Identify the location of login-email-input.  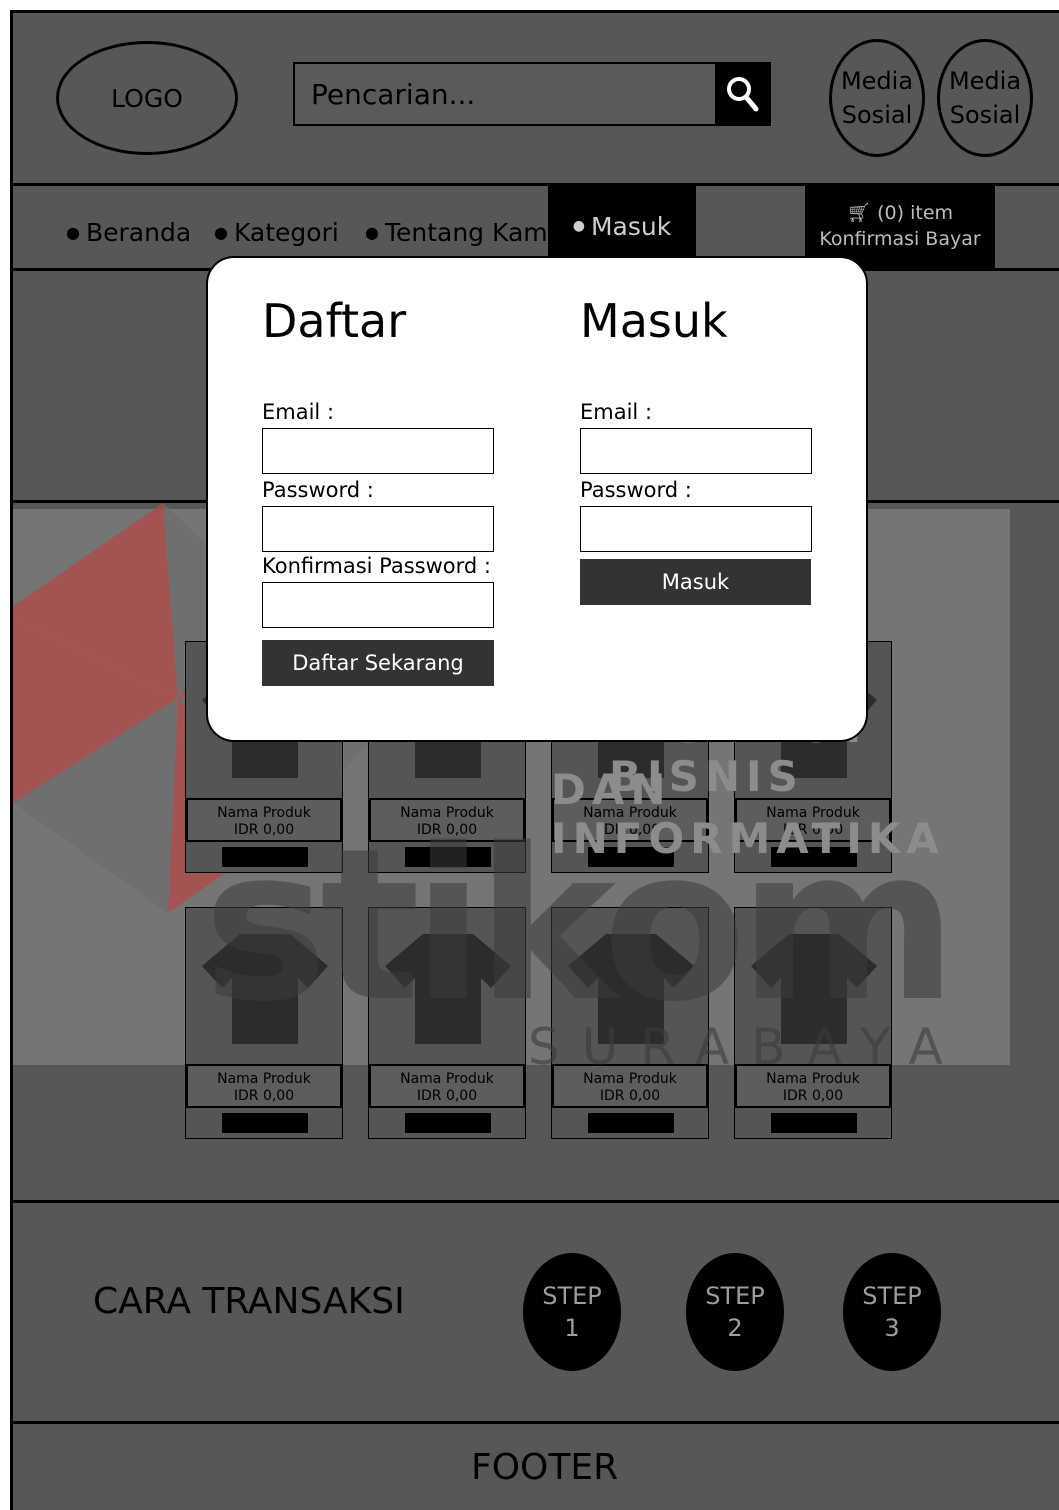
(696, 451).